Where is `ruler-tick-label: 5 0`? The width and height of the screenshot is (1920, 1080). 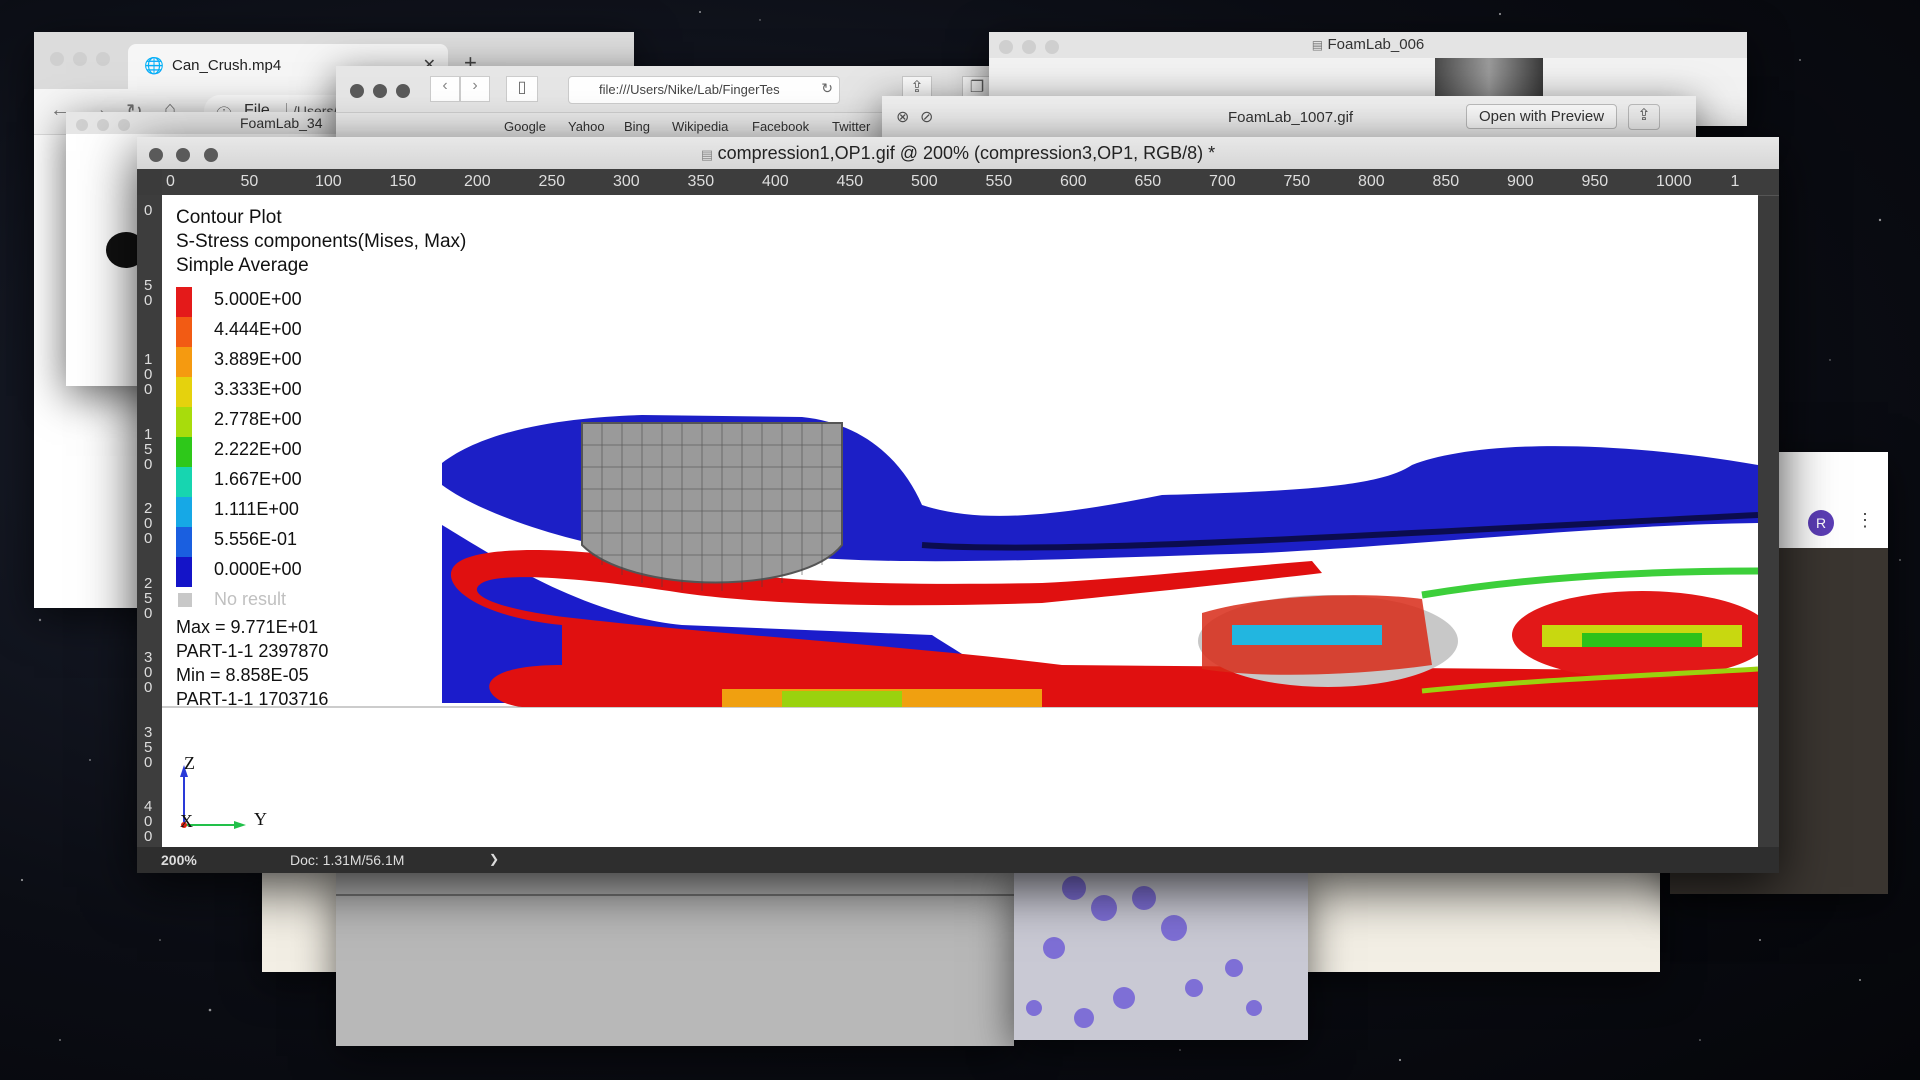 ruler-tick-label: 5 0 is located at coordinates (148, 292).